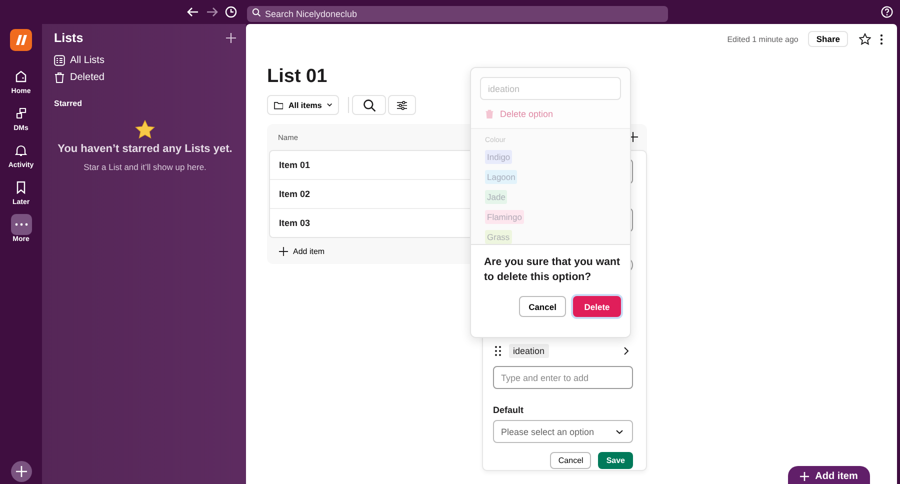 This screenshot has width=900, height=484. What do you see at coordinates (294, 165) in the screenshot?
I see `table-cell: Item 01` at bounding box center [294, 165].